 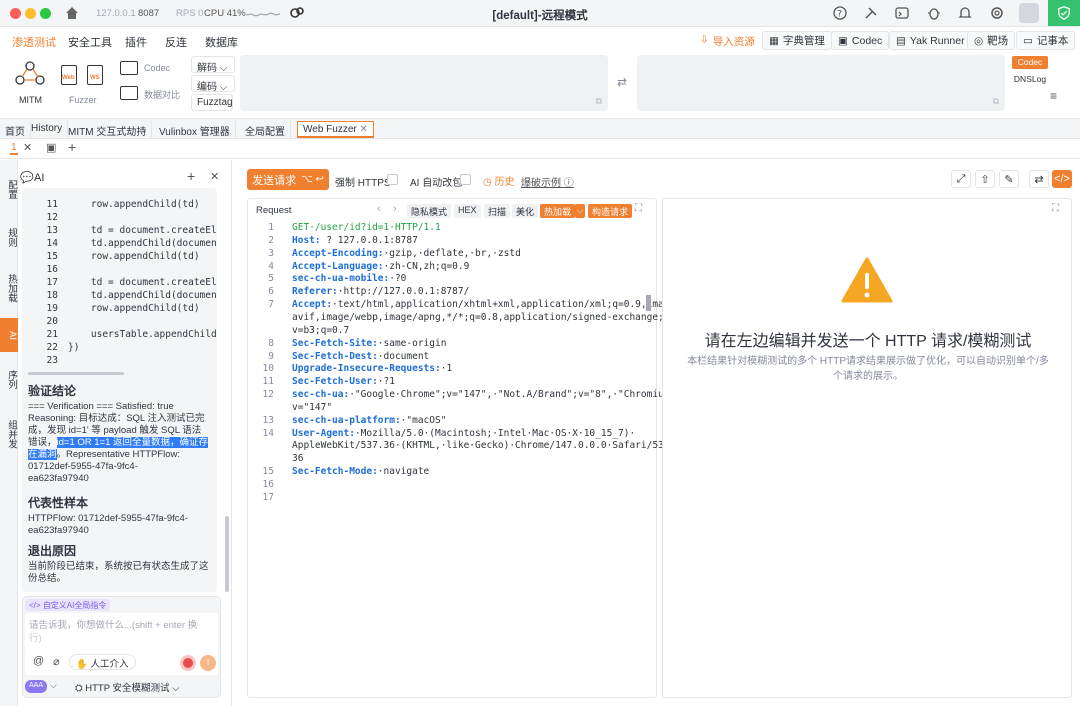 What do you see at coordinates (622, 82) in the screenshot?
I see `swap-icon: ⇄` at bounding box center [622, 82].